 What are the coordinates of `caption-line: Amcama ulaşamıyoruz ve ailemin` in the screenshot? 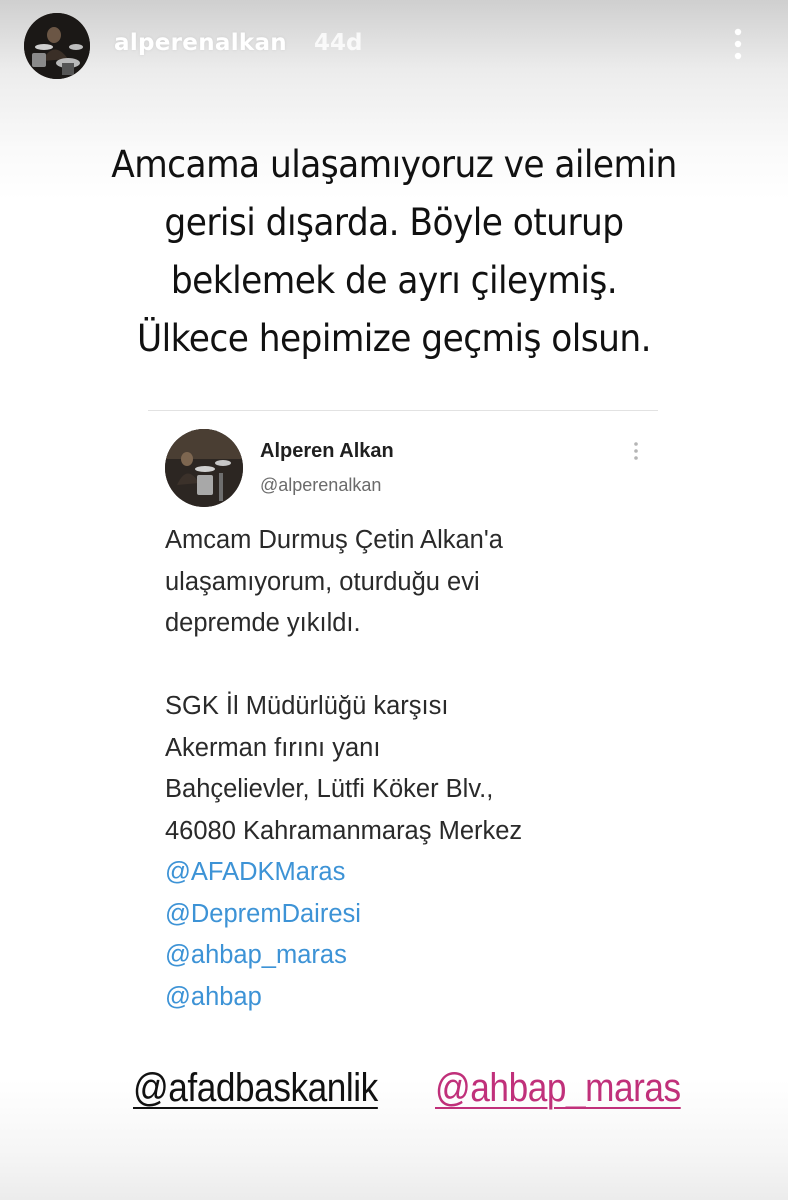 It's located at (394, 164).